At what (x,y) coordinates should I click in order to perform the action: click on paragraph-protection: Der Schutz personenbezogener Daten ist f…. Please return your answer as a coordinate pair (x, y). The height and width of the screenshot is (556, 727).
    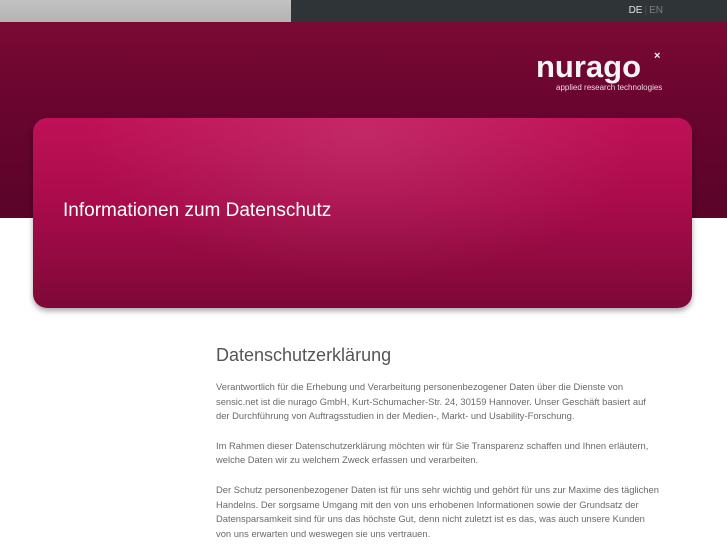
    Looking at the image, I should click on (437, 511).